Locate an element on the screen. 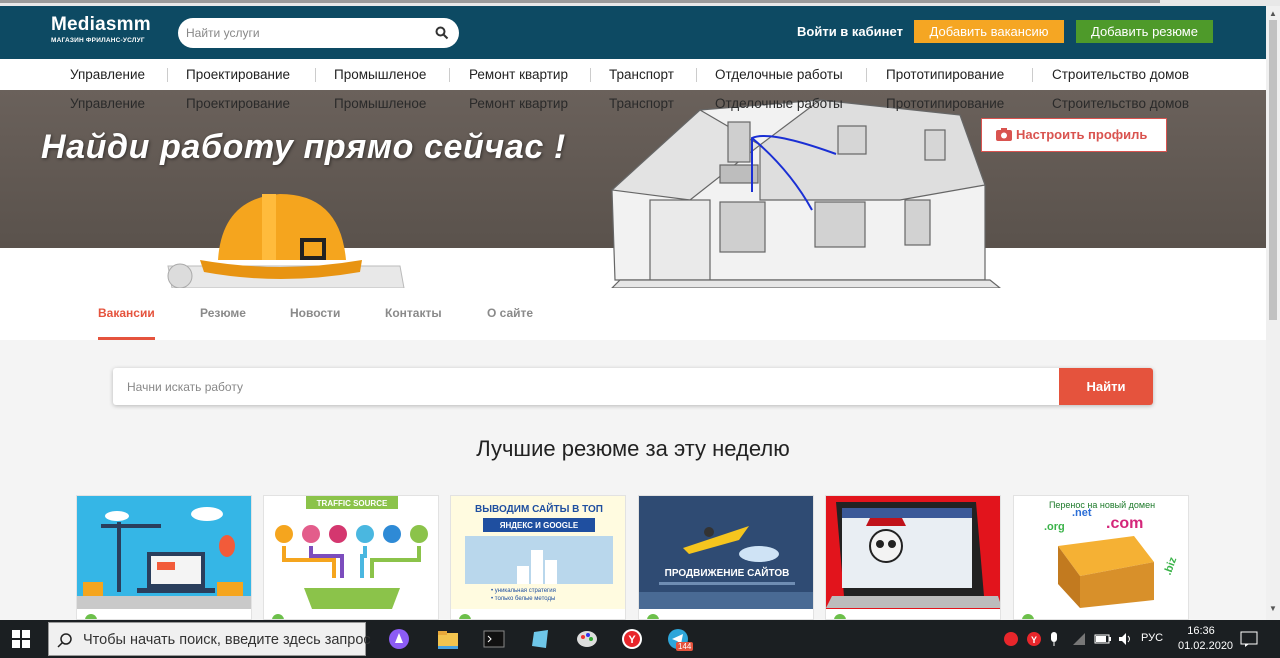 Image resolution: width=1280 pixels, height=658 pixels. best-resumes-title: Лучшие резюме за эту неделю is located at coordinates (633, 448).